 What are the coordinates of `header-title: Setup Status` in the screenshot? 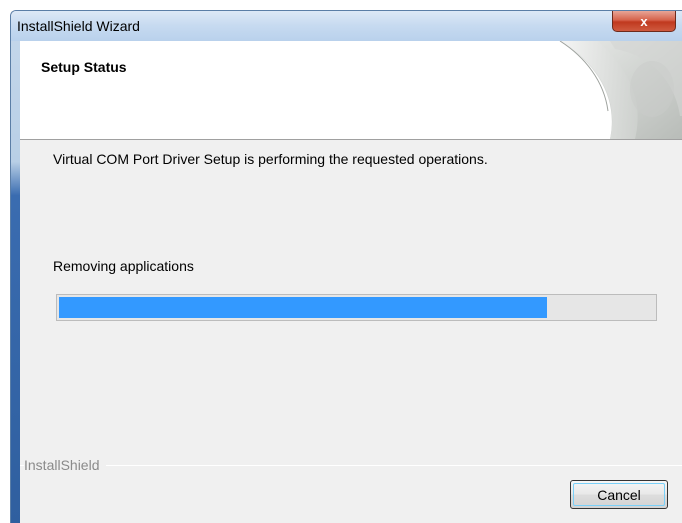 It's located at (84, 67).